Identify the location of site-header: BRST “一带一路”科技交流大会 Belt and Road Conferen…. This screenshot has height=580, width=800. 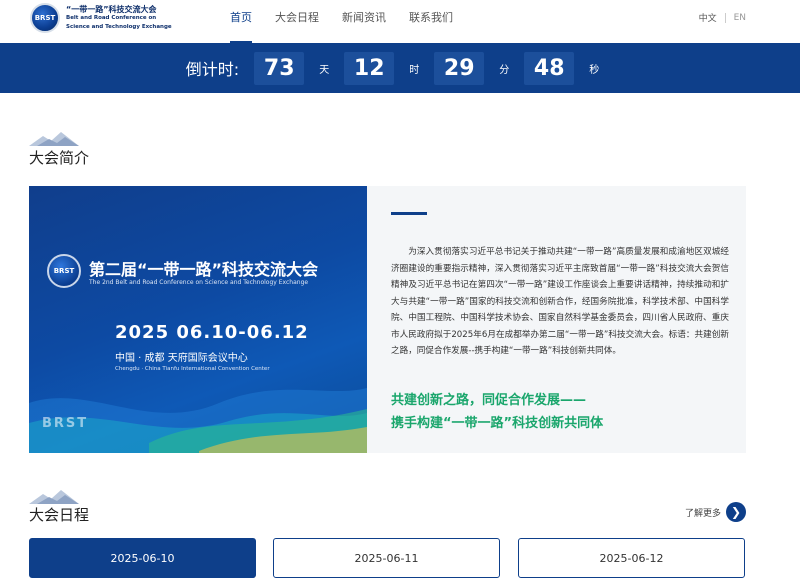
(400, 21).